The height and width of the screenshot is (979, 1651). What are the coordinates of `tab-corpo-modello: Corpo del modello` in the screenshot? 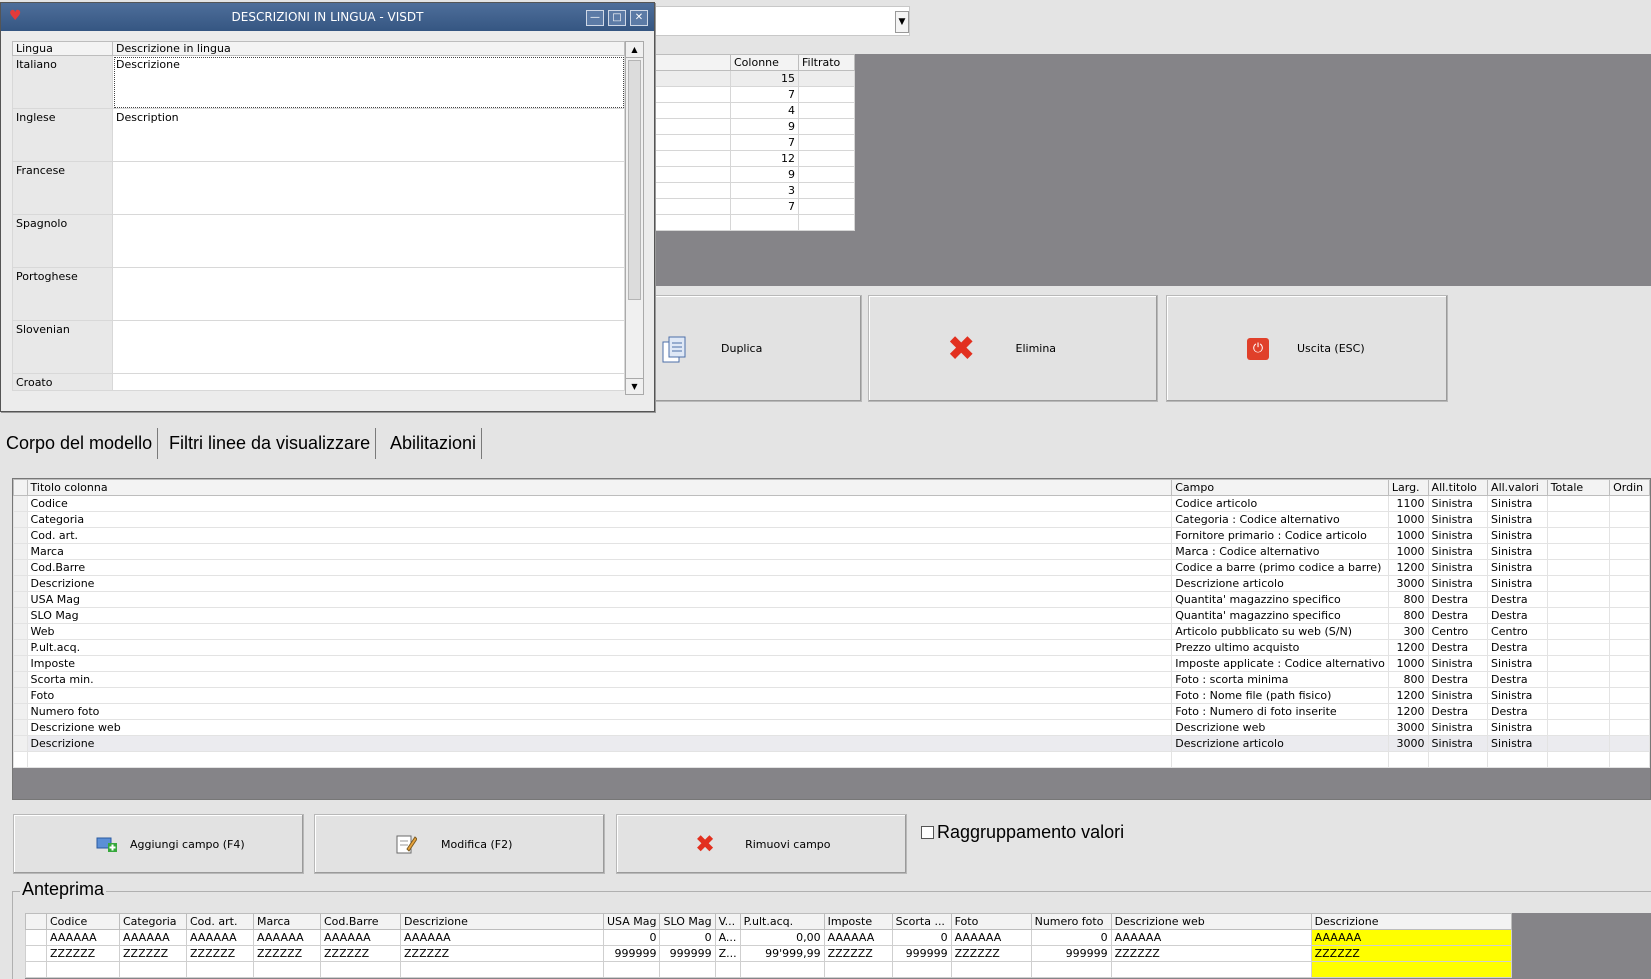 It's located at (80, 443).